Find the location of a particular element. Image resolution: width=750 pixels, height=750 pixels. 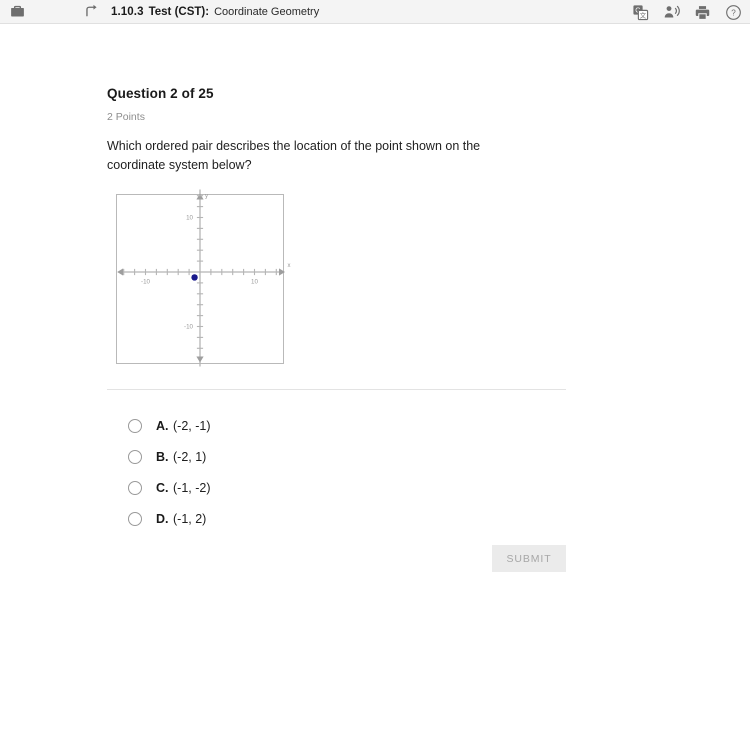

points-label: 2 Points is located at coordinates (126, 117).